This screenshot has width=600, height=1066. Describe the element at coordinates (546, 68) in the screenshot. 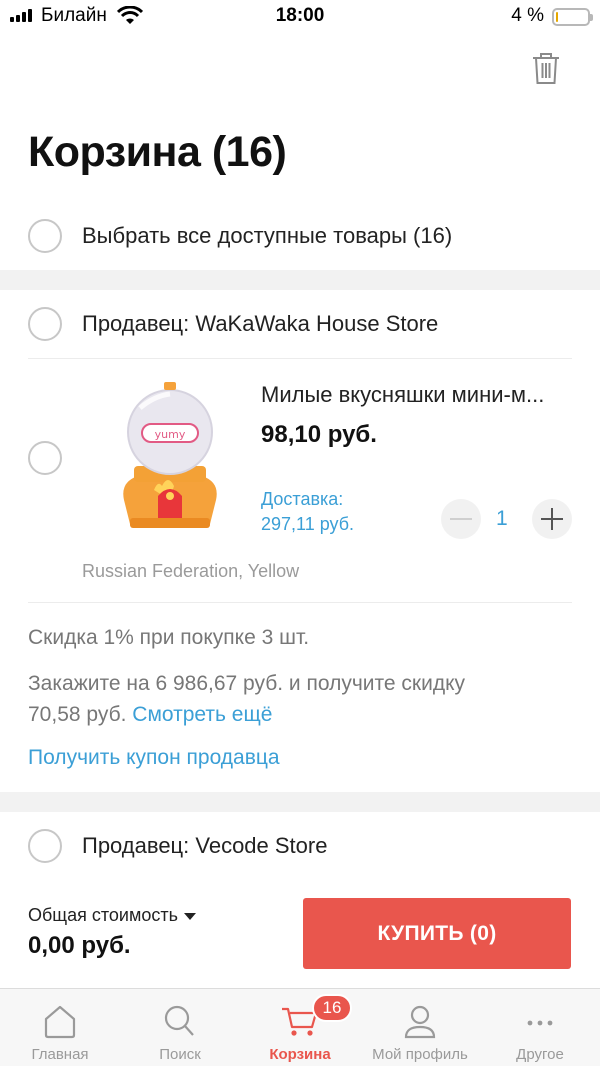

I see `trash-icon` at that location.